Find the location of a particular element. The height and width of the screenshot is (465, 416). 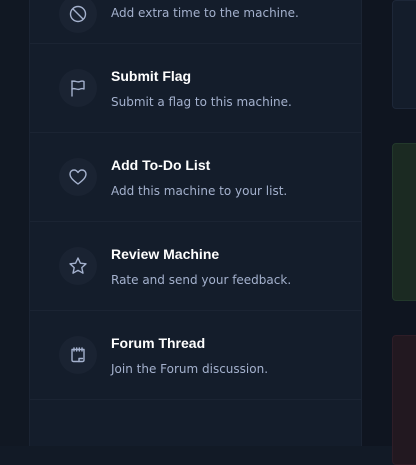

action-title: Submit Flag is located at coordinates (151, 76).